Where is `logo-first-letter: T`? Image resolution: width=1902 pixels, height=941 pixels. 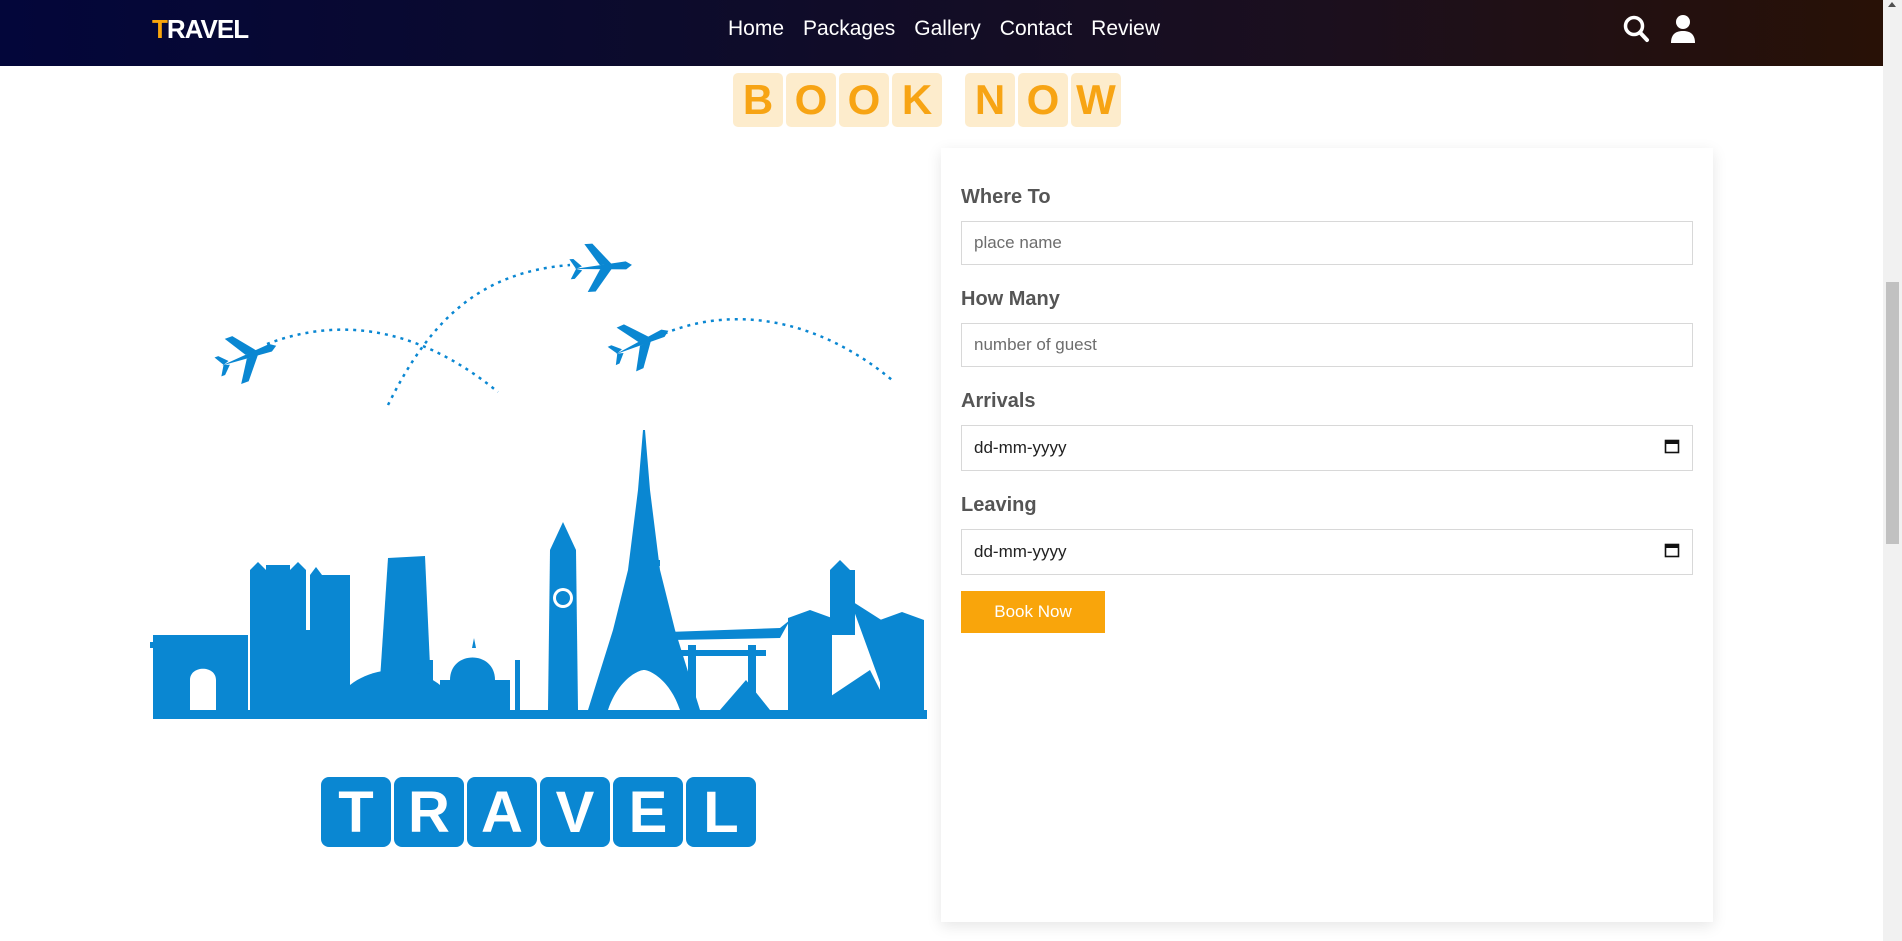 logo-first-letter: T is located at coordinates (160, 29).